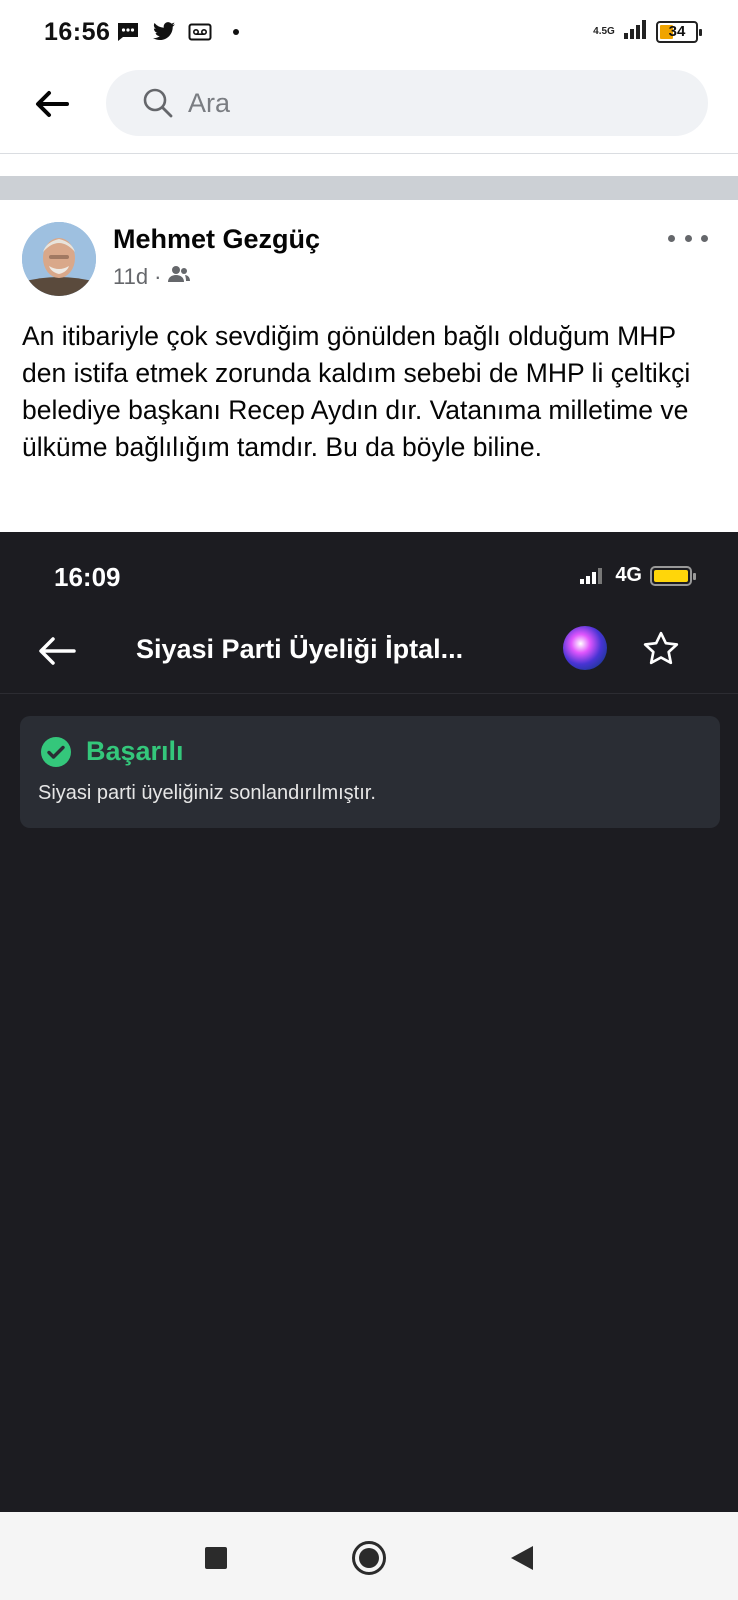  I want to click on back-button, so click(52, 104).